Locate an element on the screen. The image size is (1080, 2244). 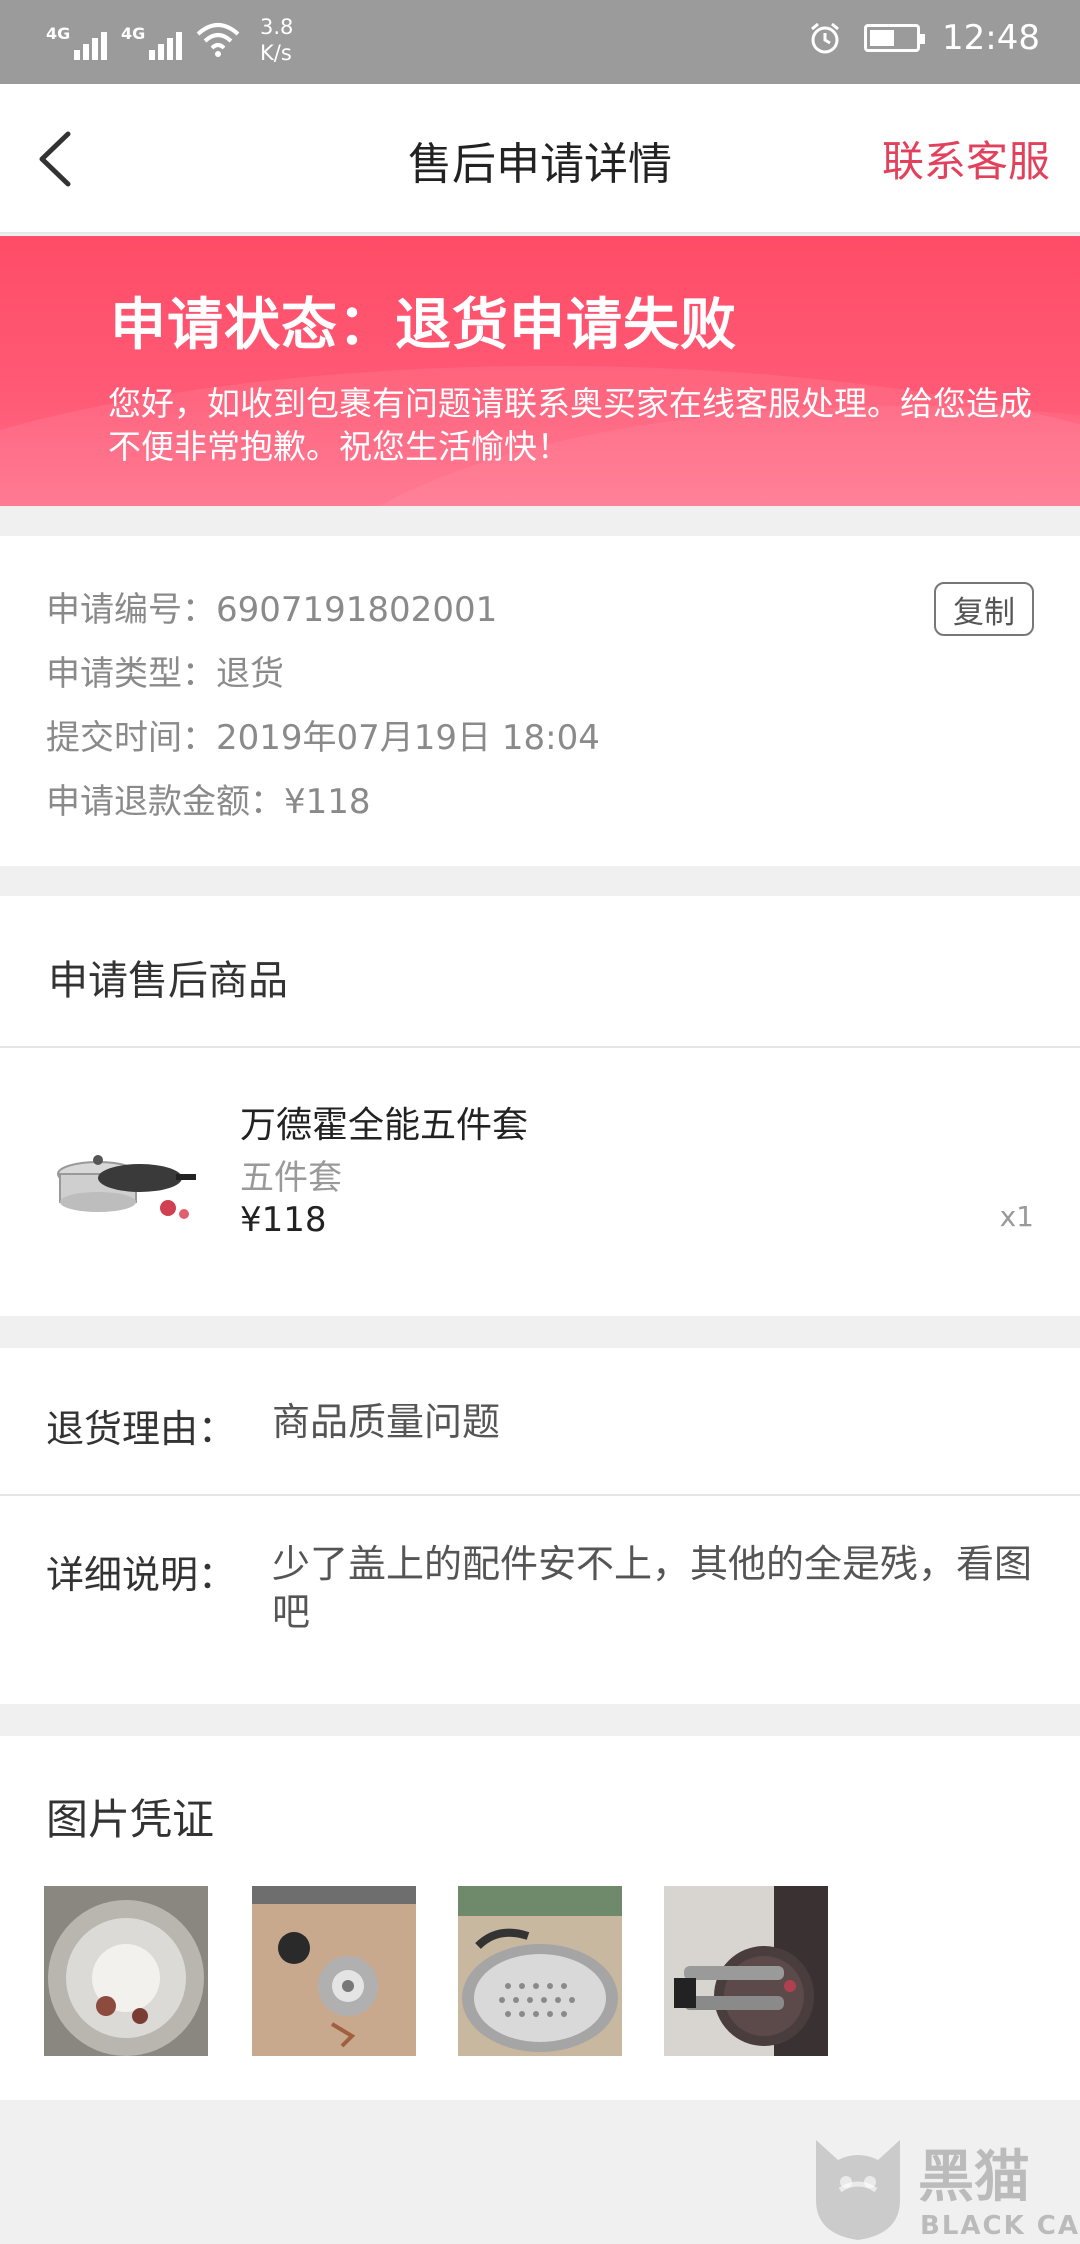
signal-icon-2: 4G is located at coordinates (151, 40).